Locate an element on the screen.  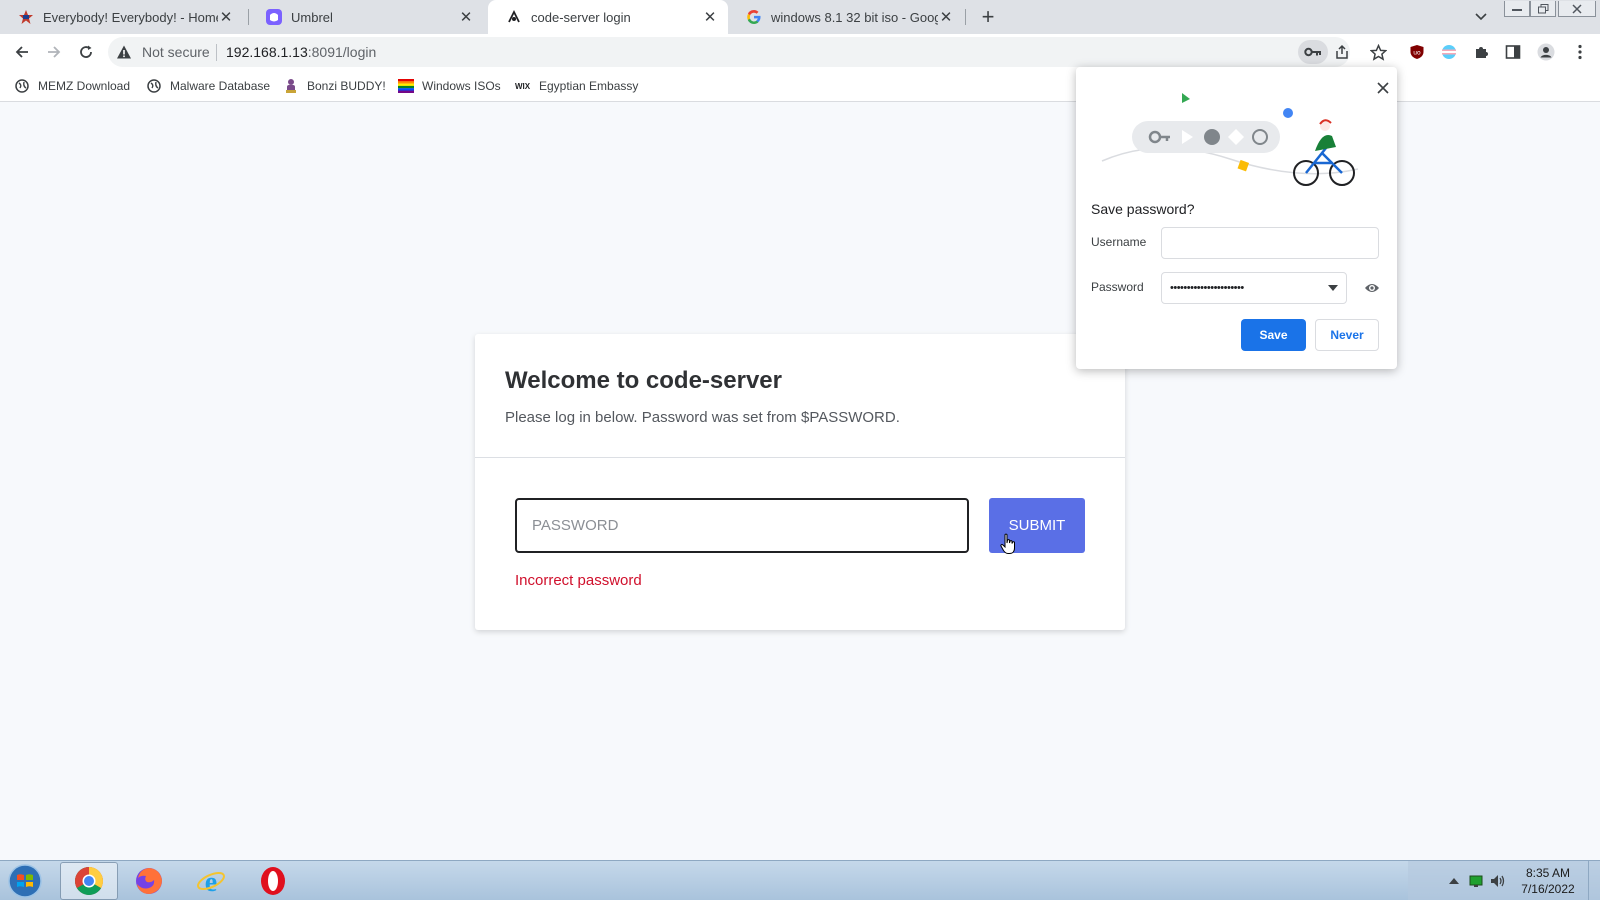
bookmark-label: Egyptian Embassy is located at coordinates (589, 86).